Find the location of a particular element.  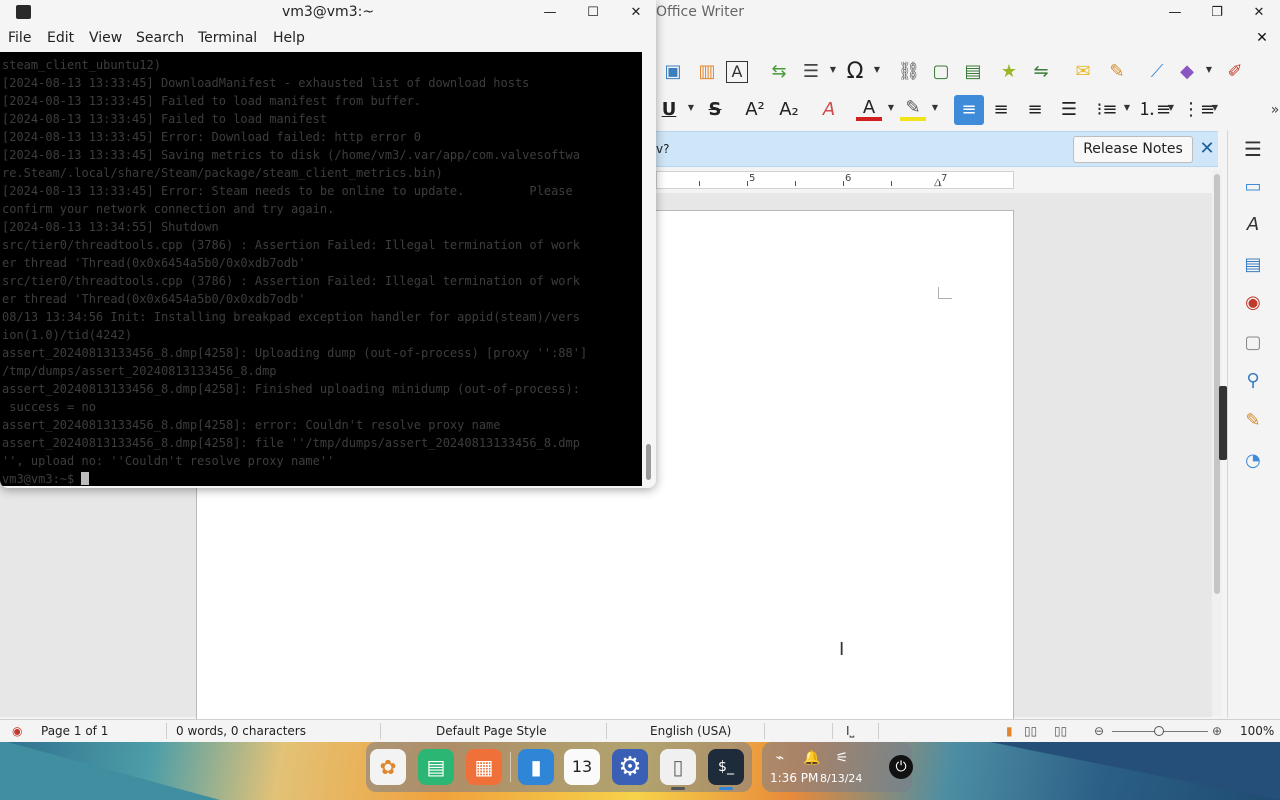

hyperlink-icon: ⛓ is located at coordinates (909, 72).